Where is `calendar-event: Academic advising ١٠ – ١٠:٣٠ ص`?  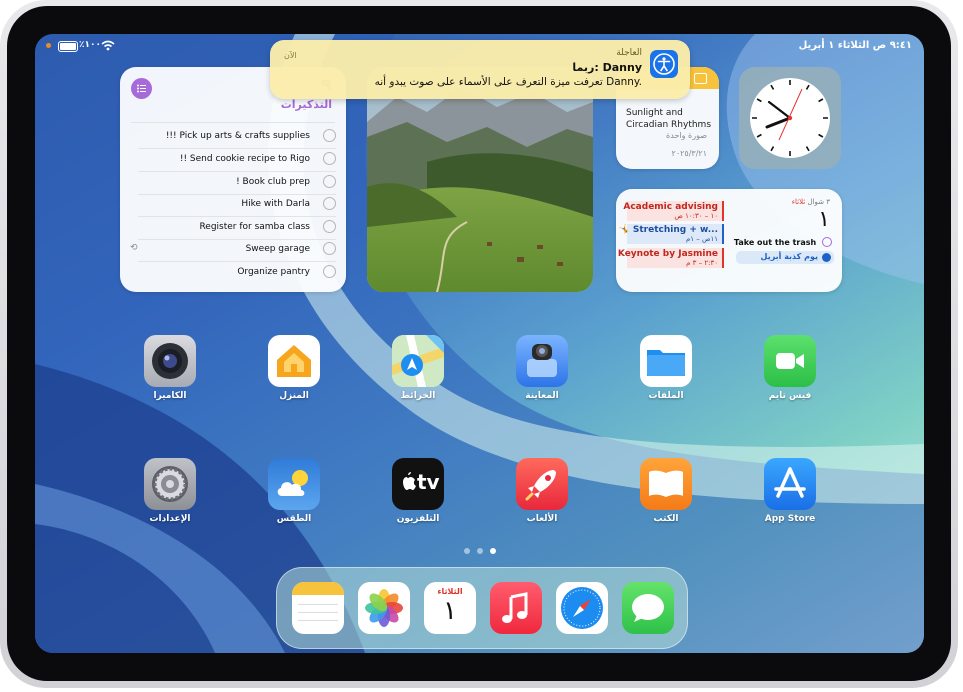 calendar-event: Academic advising ١٠ – ١٠:٣٠ ص is located at coordinates (673, 211).